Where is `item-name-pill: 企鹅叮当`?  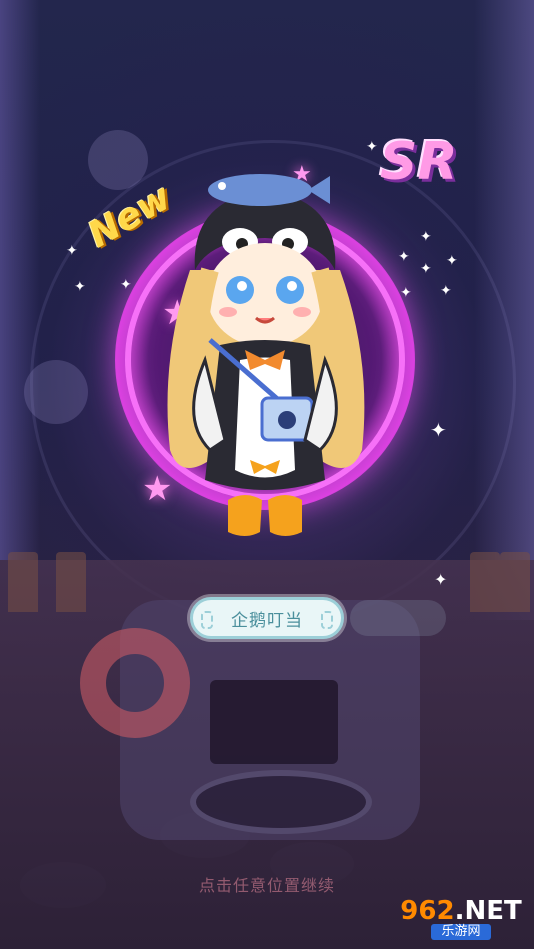
item-name-pill: 企鹅叮当 is located at coordinates (267, 618).